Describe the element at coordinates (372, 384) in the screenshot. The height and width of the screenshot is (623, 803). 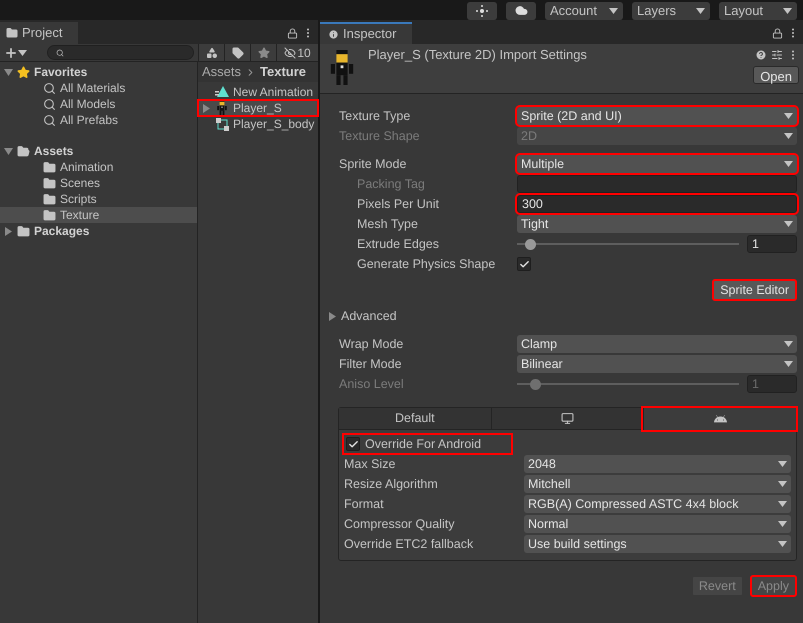
I see `field-label: Aniso Level` at that location.